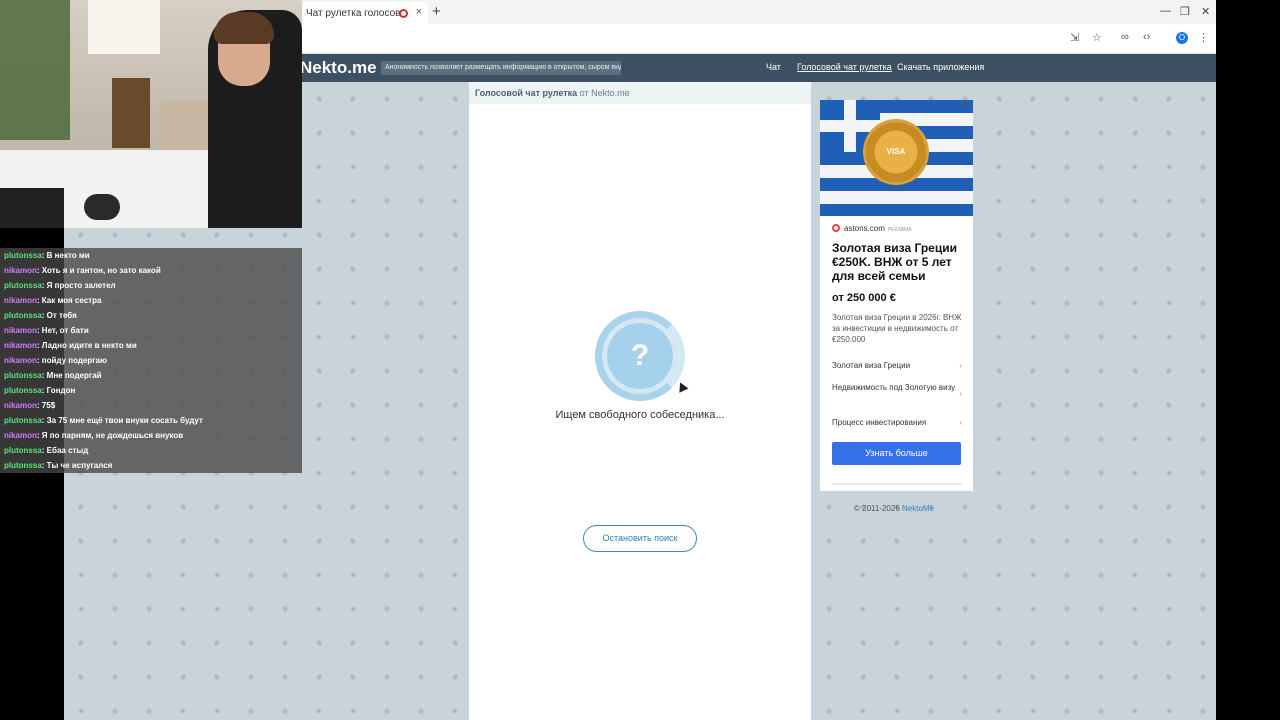 The image size is (1280, 720). Describe the element at coordinates (244, 28) in the screenshot. I see `webcam-streamer-hair` at that location.